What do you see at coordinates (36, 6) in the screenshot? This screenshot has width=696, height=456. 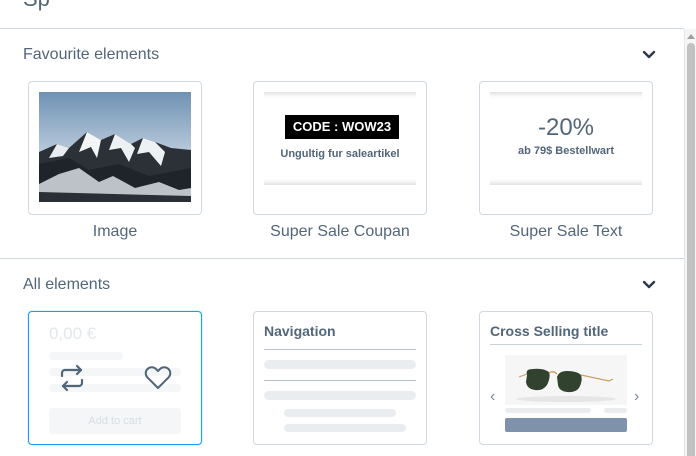 I see `modal-title: Sp` at bounding box center [36, 6].